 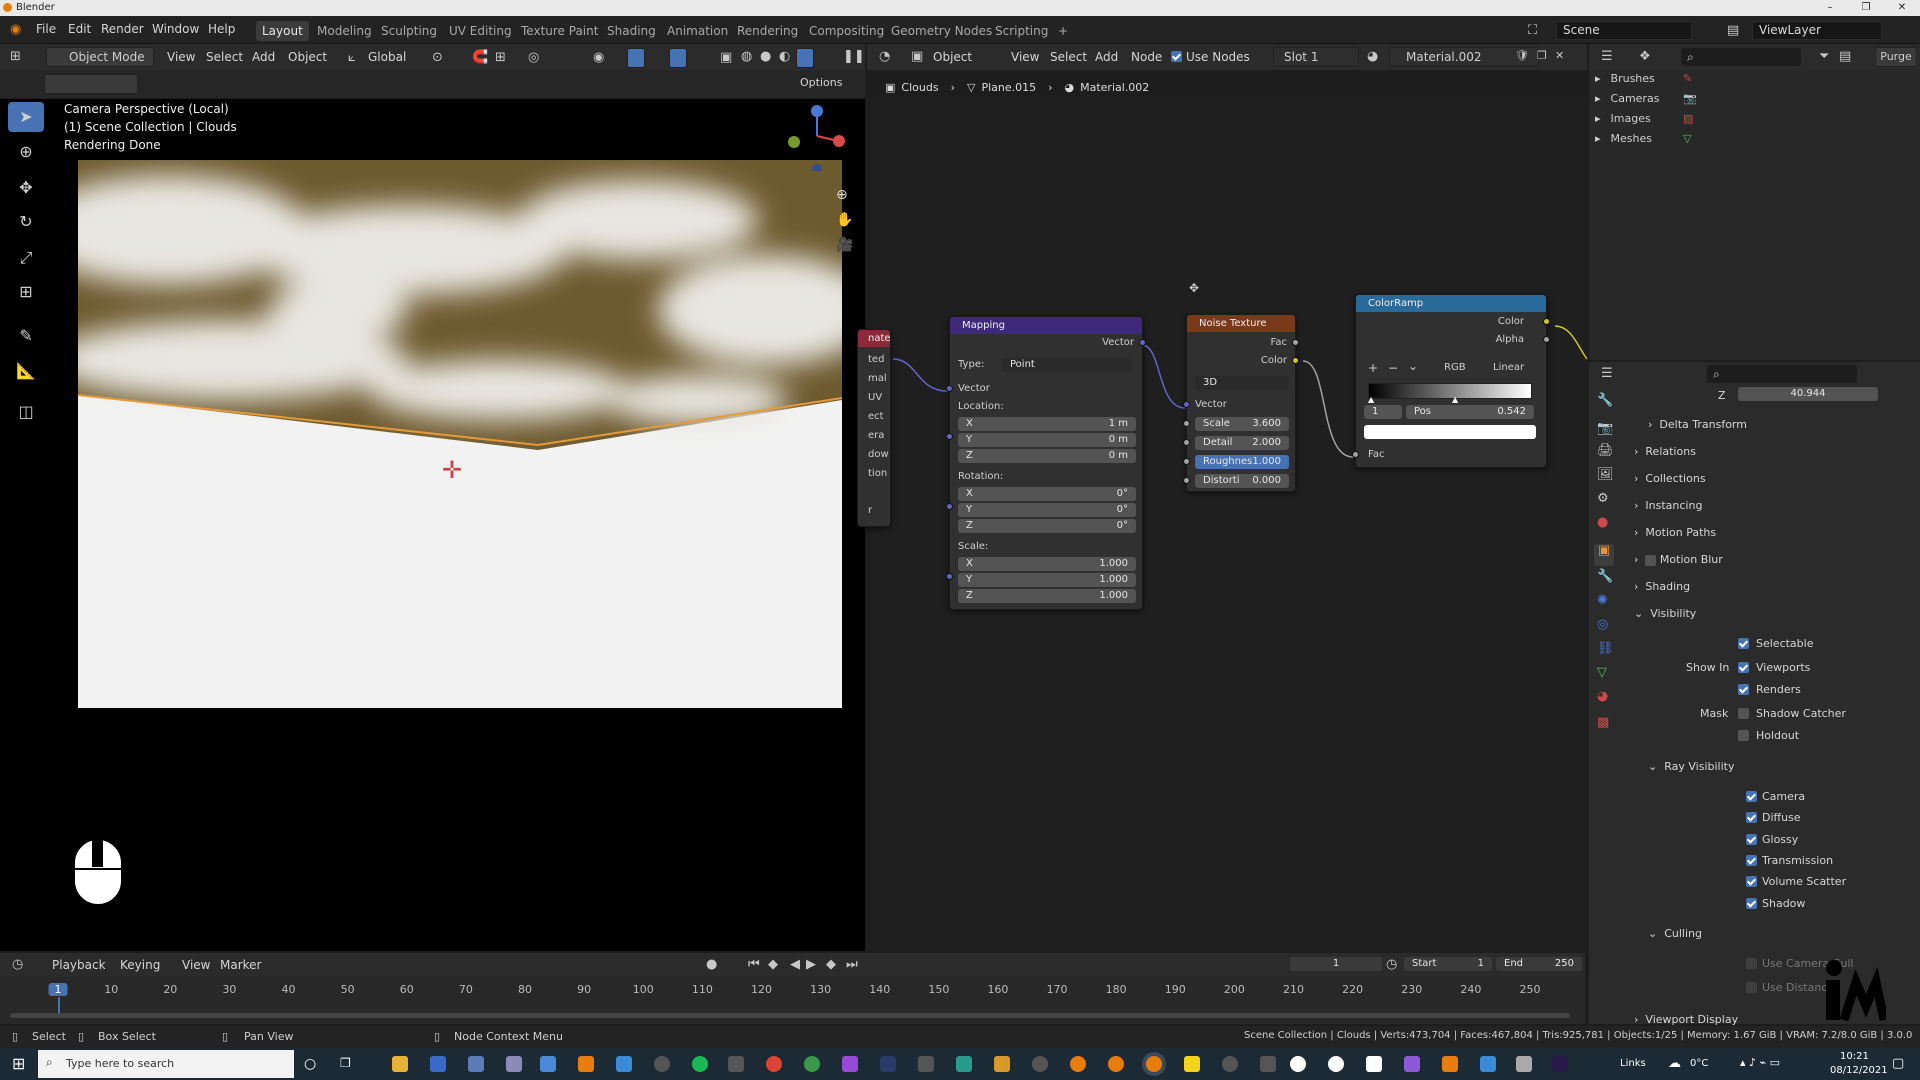 I want to click on remove-stop-button: −, so click(x=1393, y=368).